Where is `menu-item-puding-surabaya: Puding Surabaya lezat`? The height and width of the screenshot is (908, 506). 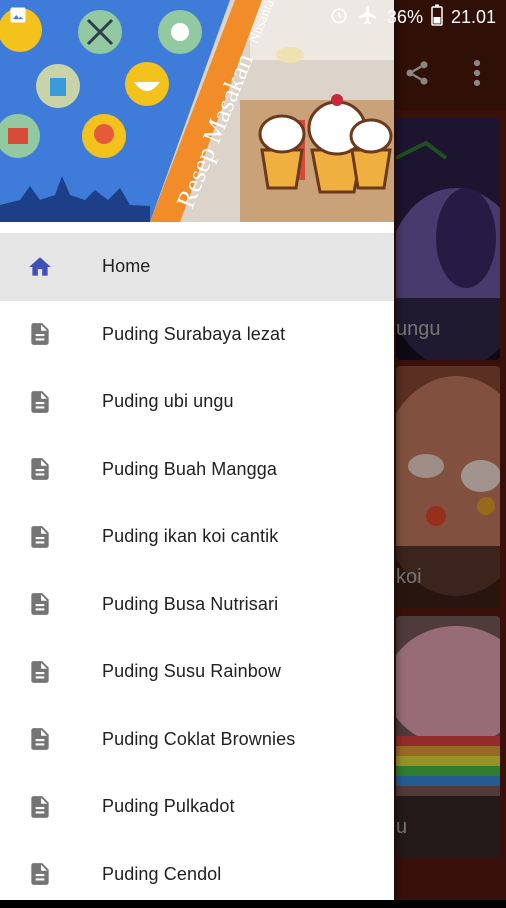 menu-item-puding-surabaya: Puding Surabaya lezat is located at coordinates (197, 335).